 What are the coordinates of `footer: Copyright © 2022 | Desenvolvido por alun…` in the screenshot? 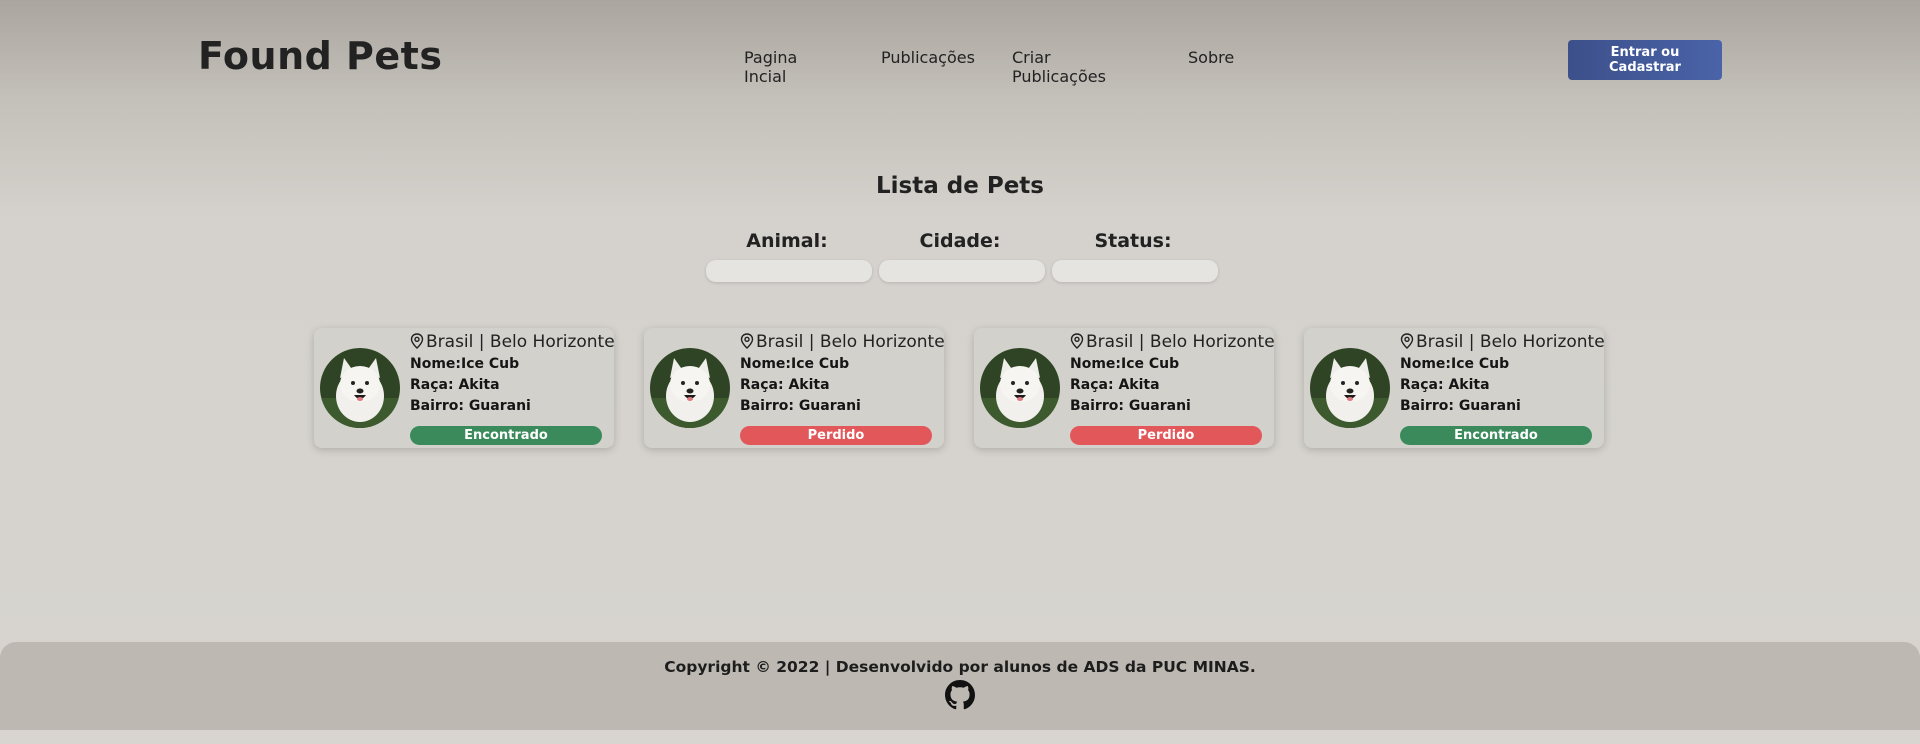 It's located at (960, 686).